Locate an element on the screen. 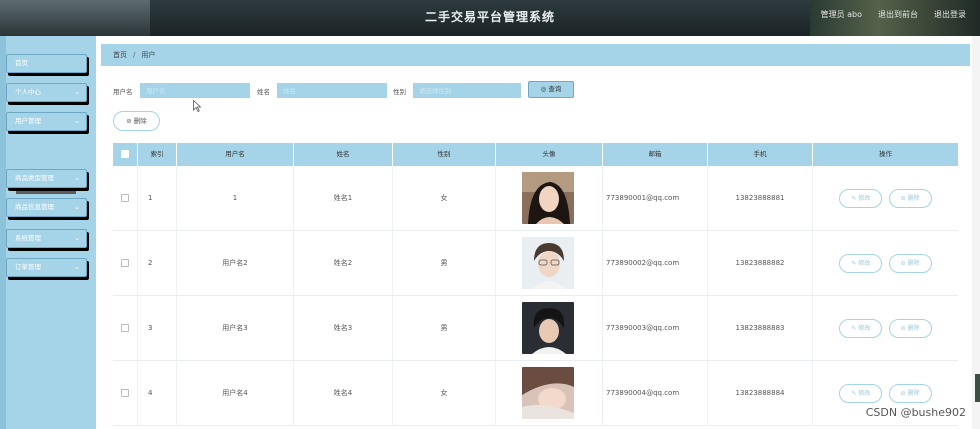 The image size is (980, 429). sidebar-item-home: 首页 is located at coordinates (46, 63).